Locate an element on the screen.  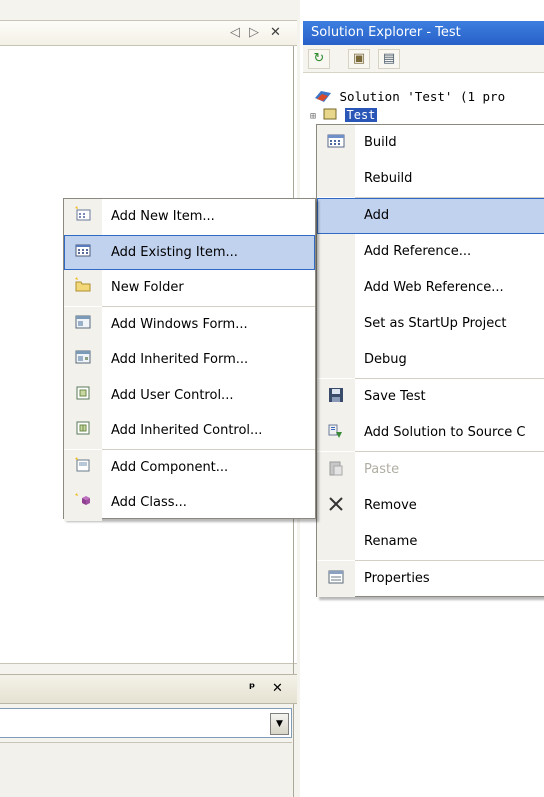
scroll-right-icon: ▷ is located at coordinates (254, 32).